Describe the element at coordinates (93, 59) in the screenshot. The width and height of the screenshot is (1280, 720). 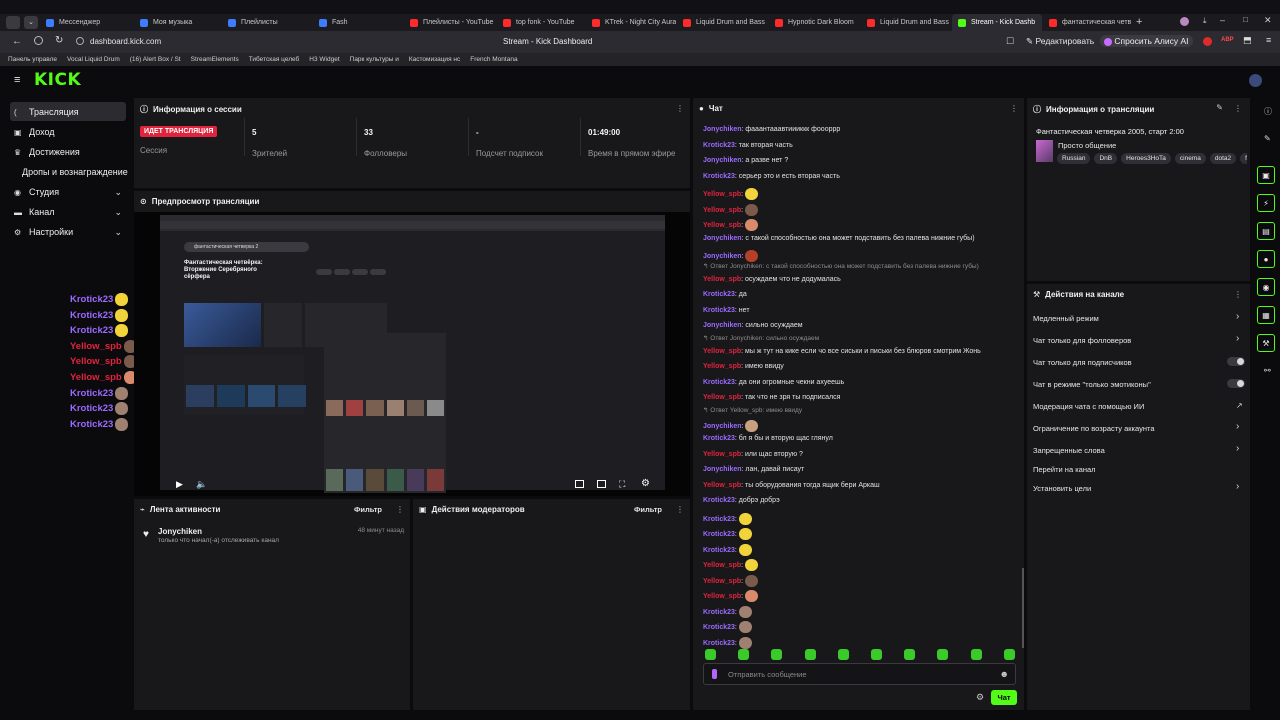
I see `bookmark-item: Vocal Liquid Drum` at that location.